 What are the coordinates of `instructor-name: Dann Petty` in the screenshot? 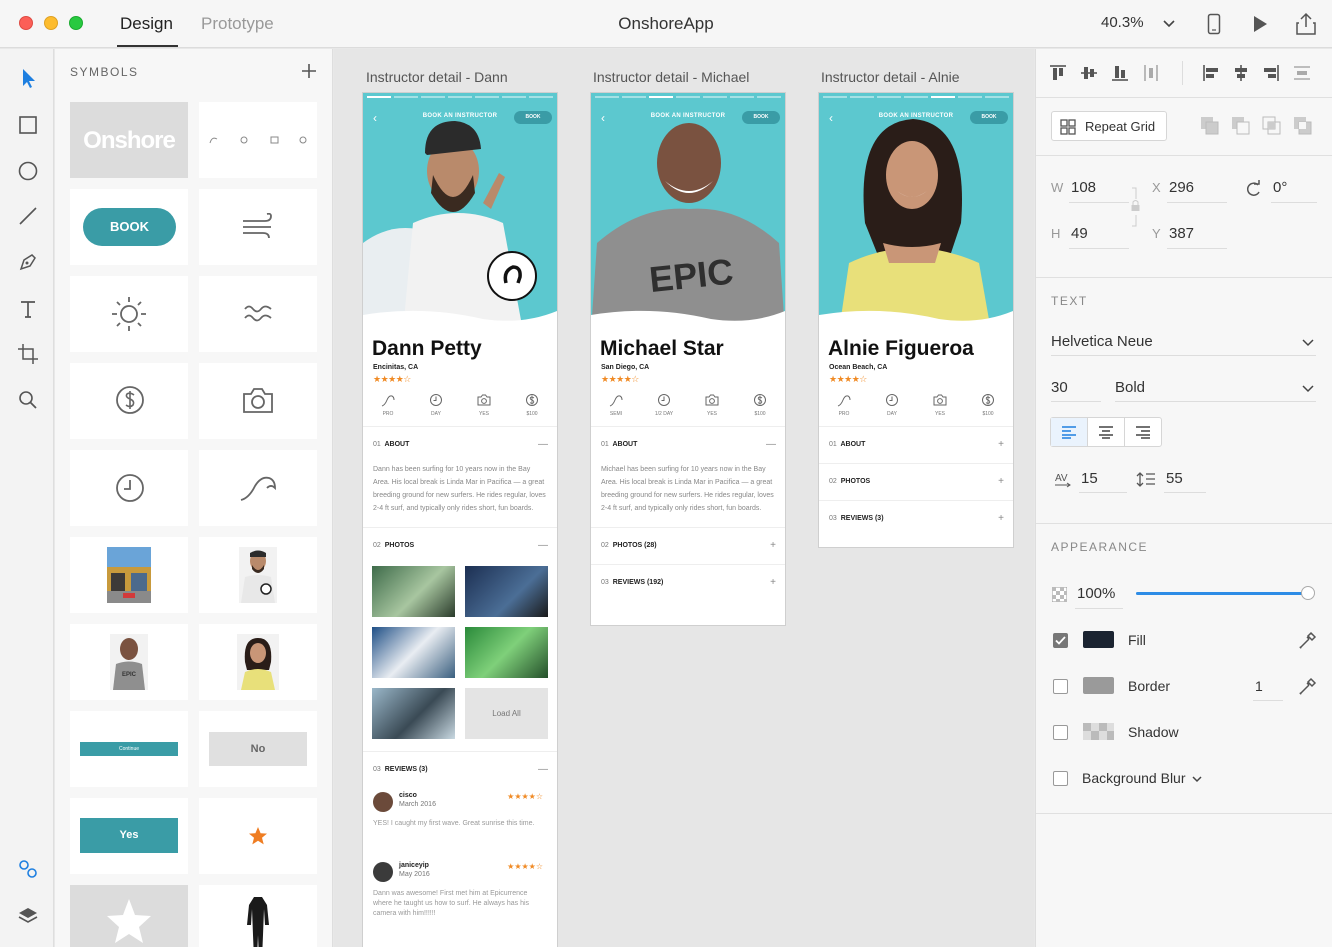 It's located at (460, 346).